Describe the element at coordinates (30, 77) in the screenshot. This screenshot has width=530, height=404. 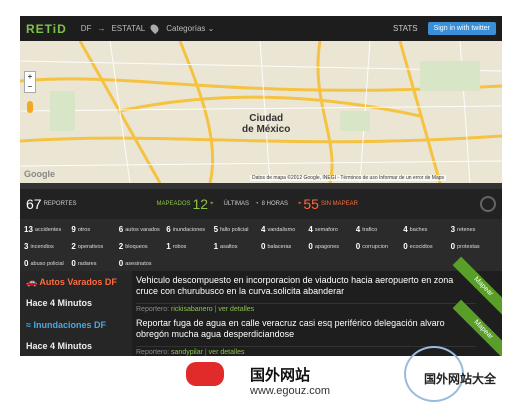
I see `zoom-in-button: +` at that location.